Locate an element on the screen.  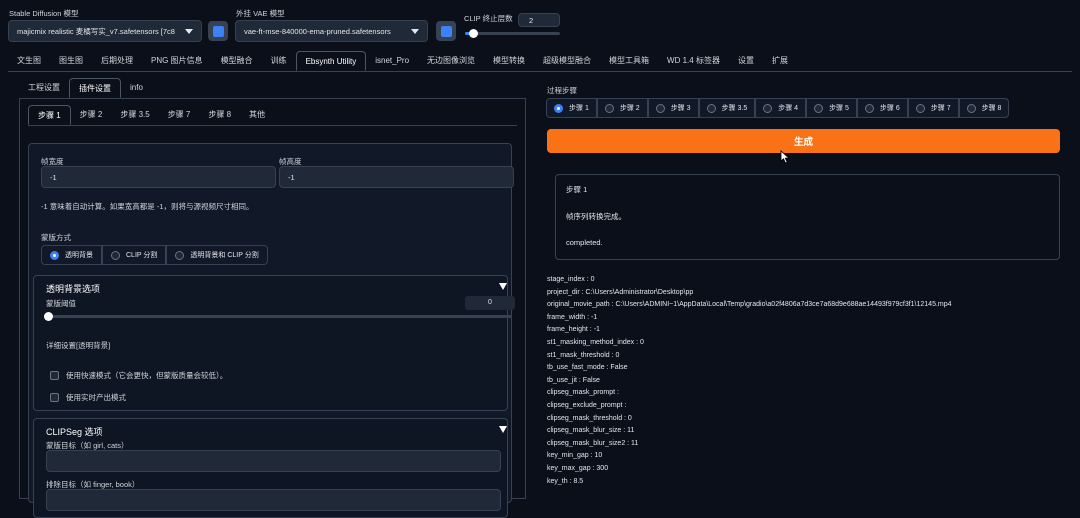
info-line: tb_use_jit : False is located at coordinates (573, 380).